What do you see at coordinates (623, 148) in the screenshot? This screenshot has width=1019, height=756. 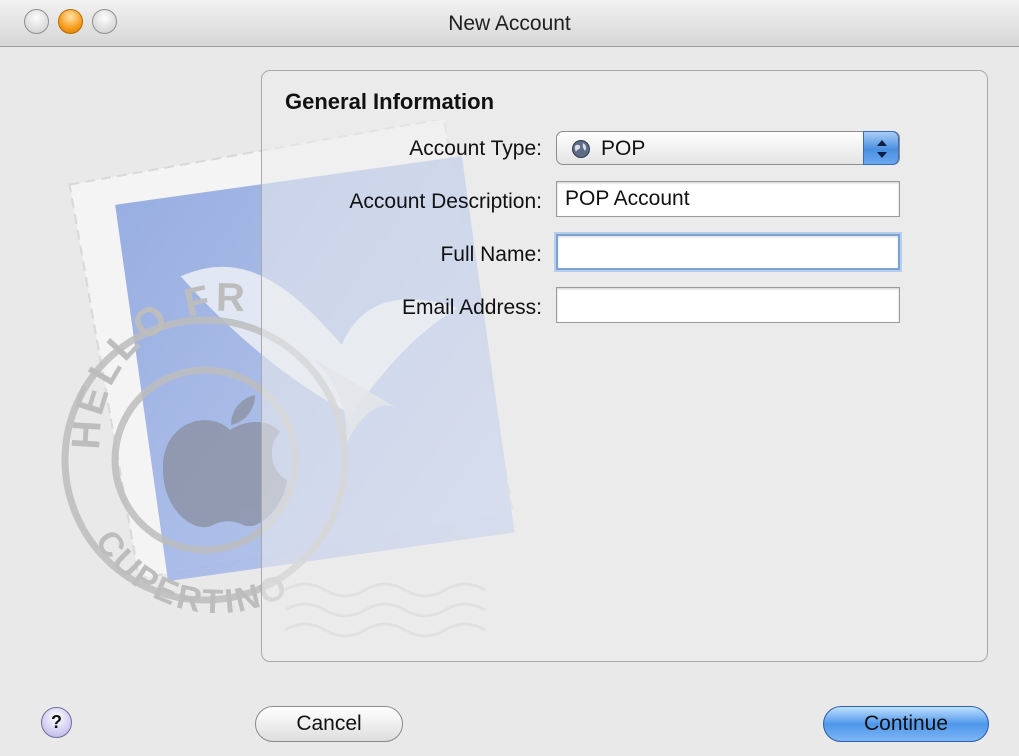 I see `account-type-value: POP` at bounding box center [623, 148].